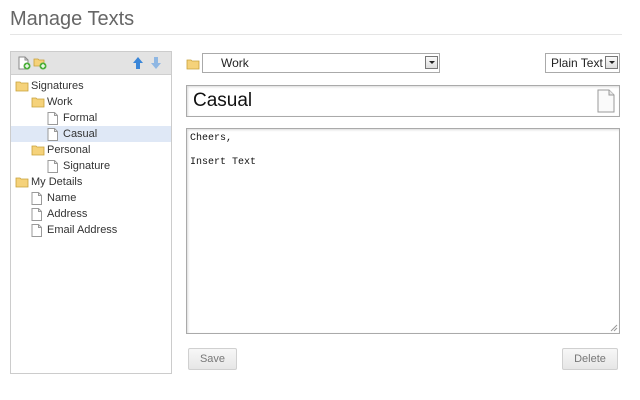 This screenshot has height=400, width=640. I want to click on text-name-field: Casual, so click(403, 101).